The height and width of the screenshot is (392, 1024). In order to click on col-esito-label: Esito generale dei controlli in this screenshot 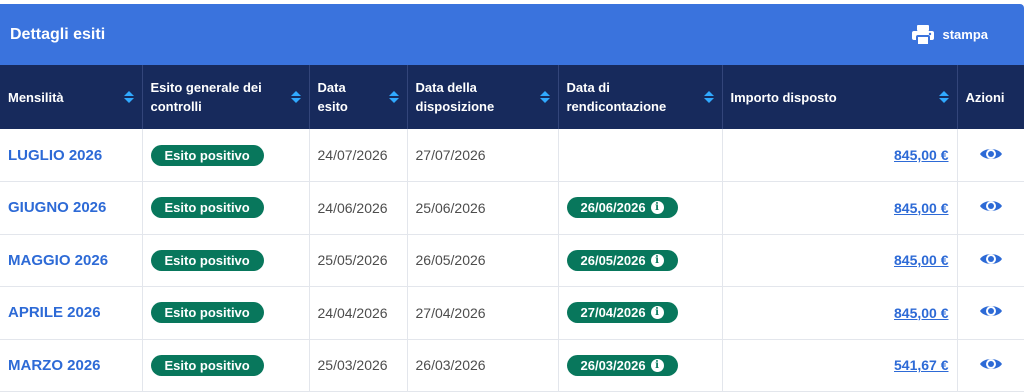, I will do `click(206, 97)`.